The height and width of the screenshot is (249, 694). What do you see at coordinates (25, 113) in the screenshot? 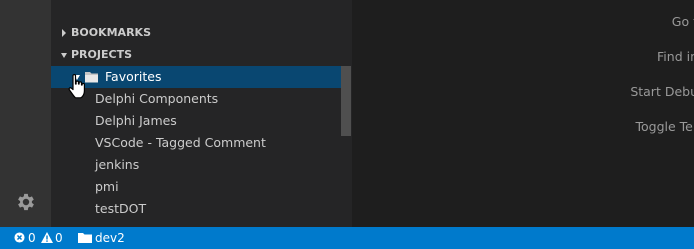
I see `activity-bar` at bounding box center [25, 113].